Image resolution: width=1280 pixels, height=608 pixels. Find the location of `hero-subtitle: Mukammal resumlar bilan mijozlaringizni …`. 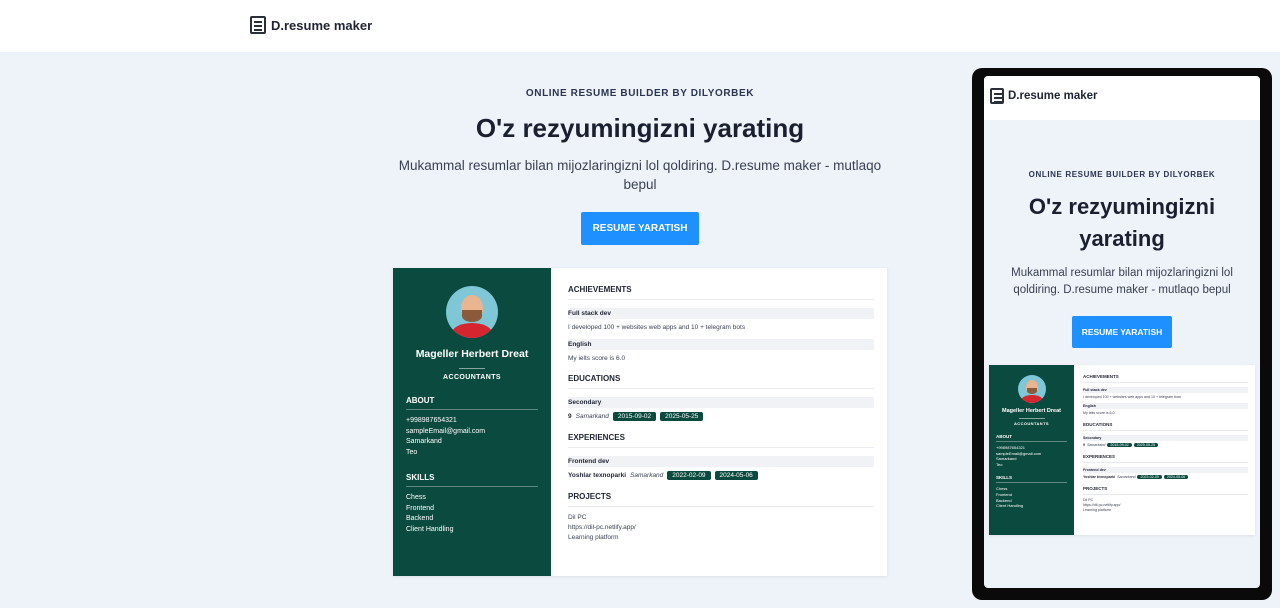

hero-subtitle: Mukammal resumlar bilan mijozlaringizni … is located at coordinates (640, 175).